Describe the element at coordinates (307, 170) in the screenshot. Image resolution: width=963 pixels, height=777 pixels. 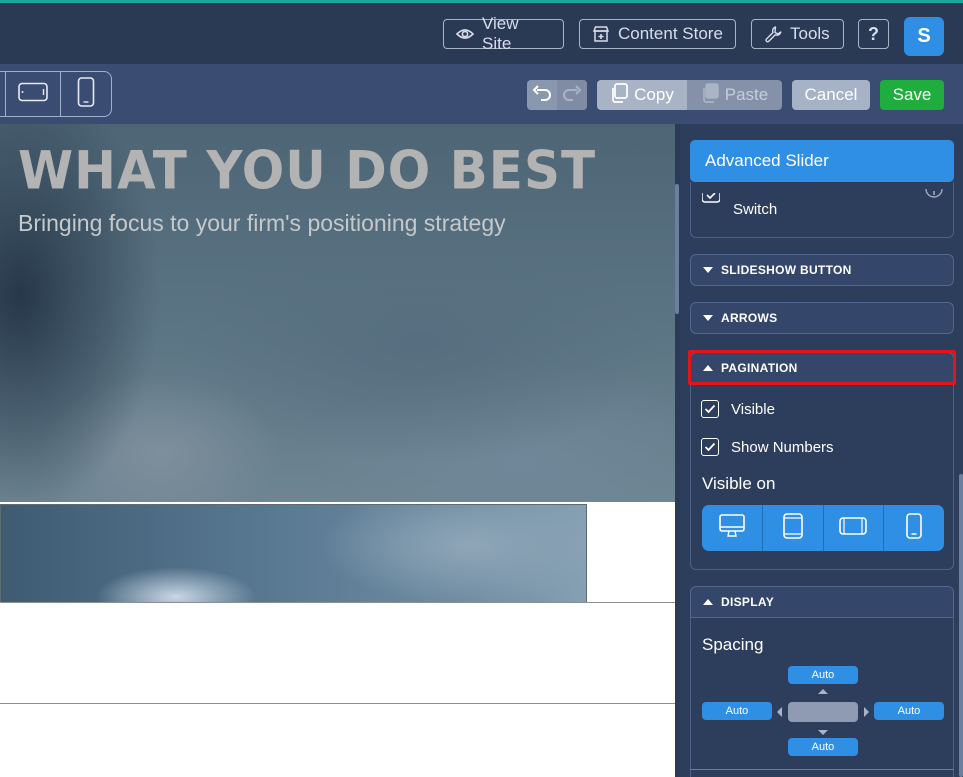
I see `hero-title: WHAT YOU DO BEST` at that location.